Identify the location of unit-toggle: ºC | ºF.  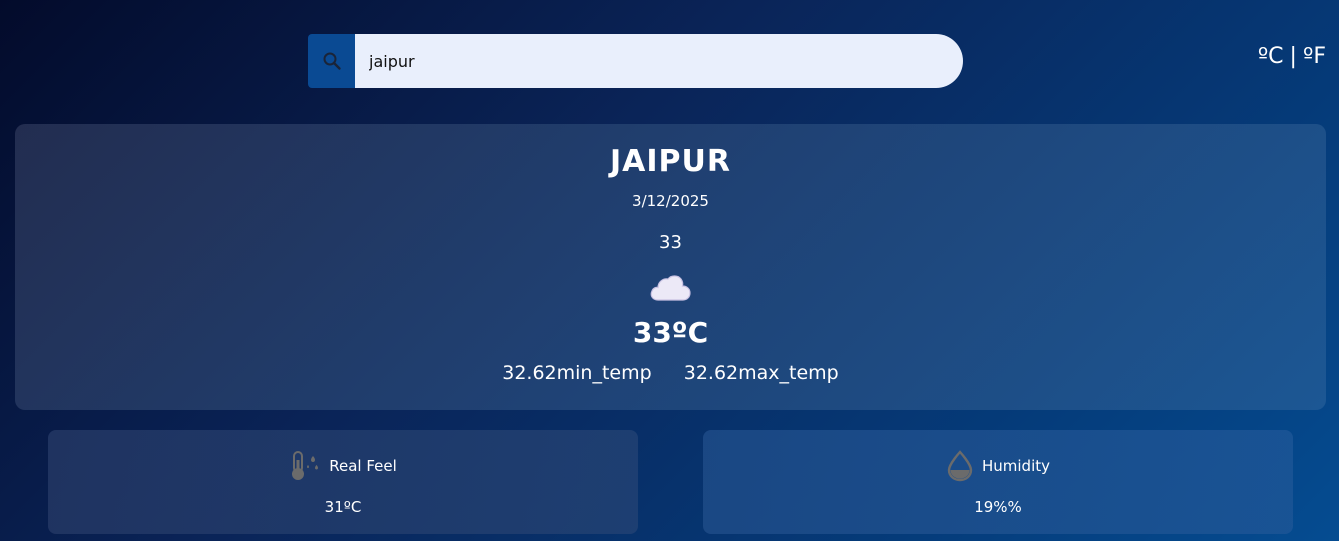
(1292, 56).